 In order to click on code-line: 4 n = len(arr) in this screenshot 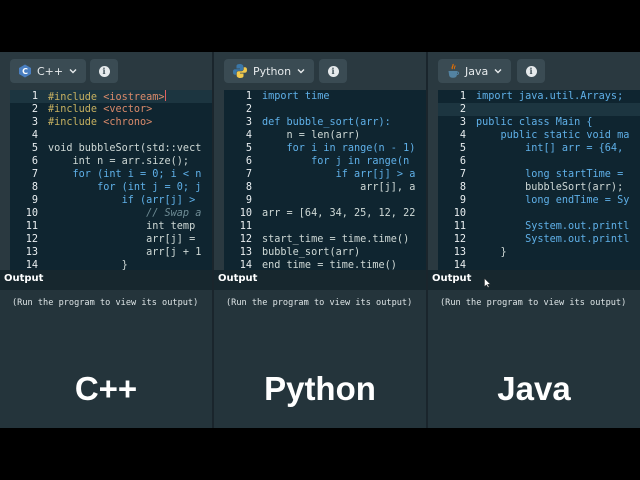, I will do `click(325, 135)`.